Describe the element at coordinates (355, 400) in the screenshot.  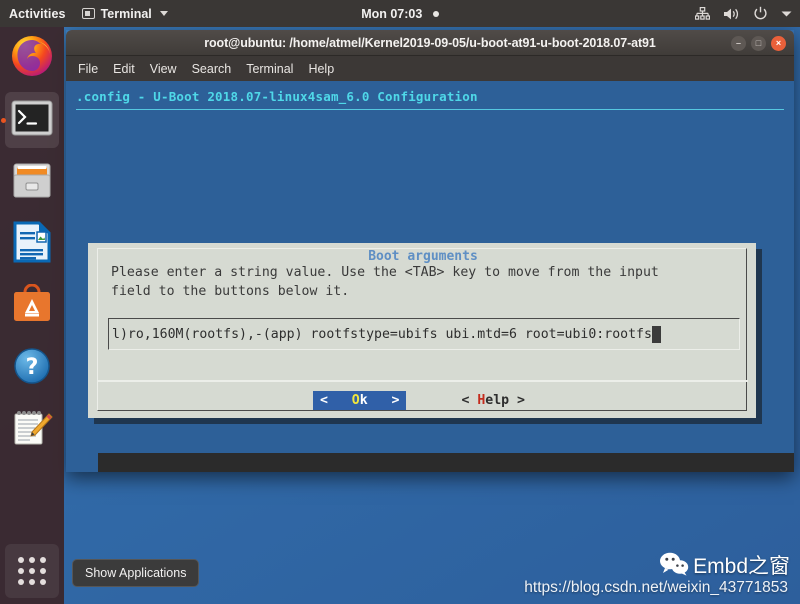
I see `ok-button-hotkey: O` at that location.